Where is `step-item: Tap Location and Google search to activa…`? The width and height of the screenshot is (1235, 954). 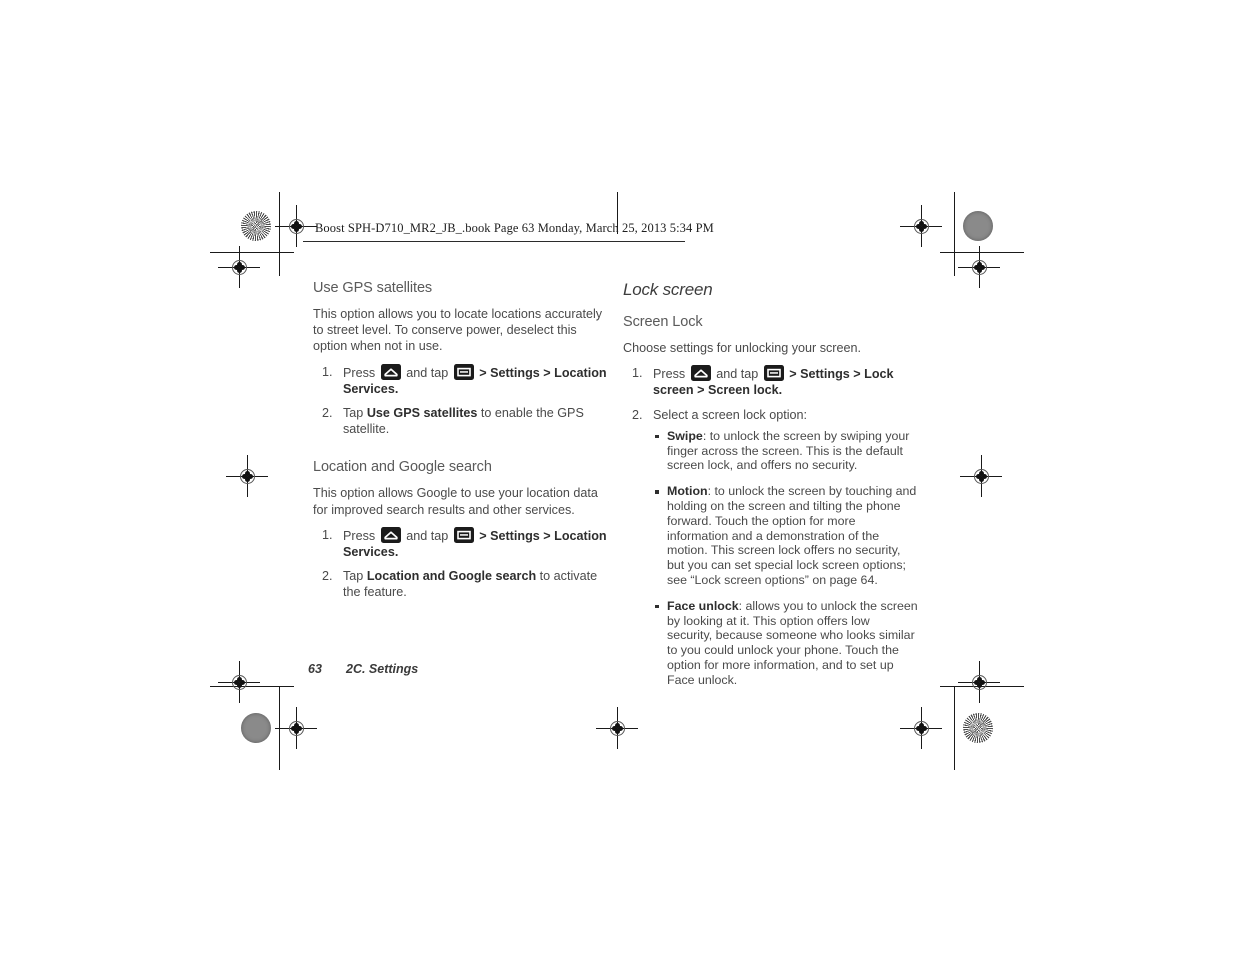
step-item: Tap Location and Google search to activa… is located at coordinates (460, 584).